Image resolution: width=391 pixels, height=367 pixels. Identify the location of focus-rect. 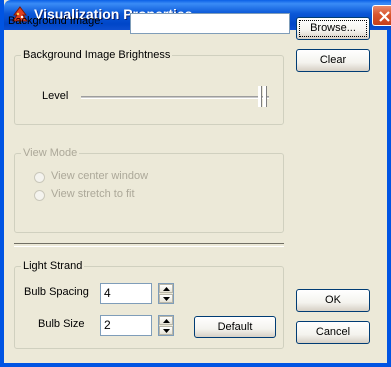
(333, 28).